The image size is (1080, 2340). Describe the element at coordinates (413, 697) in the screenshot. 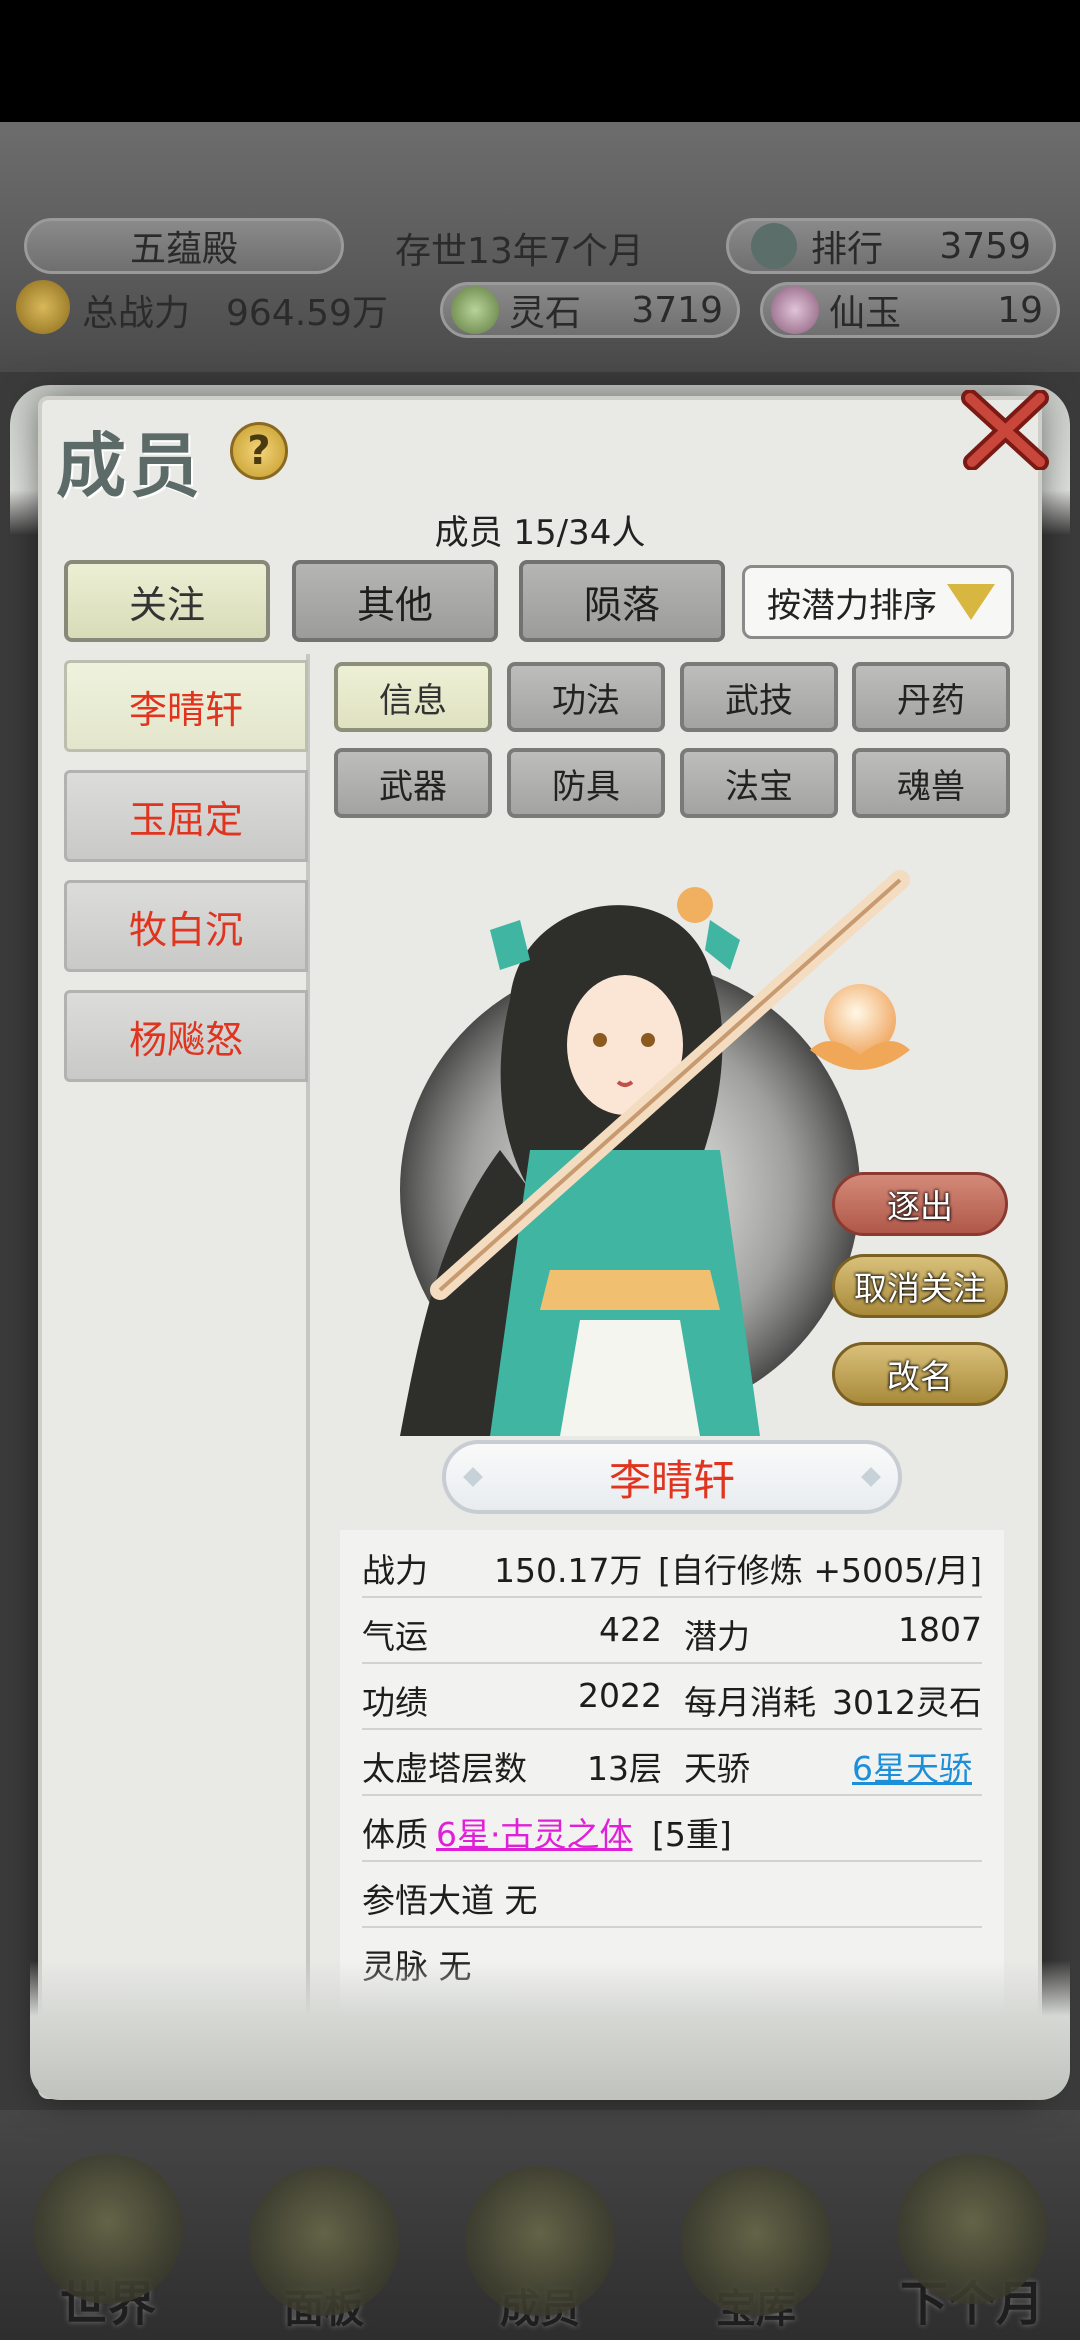

I see `subtab-info: 信息` at that location.